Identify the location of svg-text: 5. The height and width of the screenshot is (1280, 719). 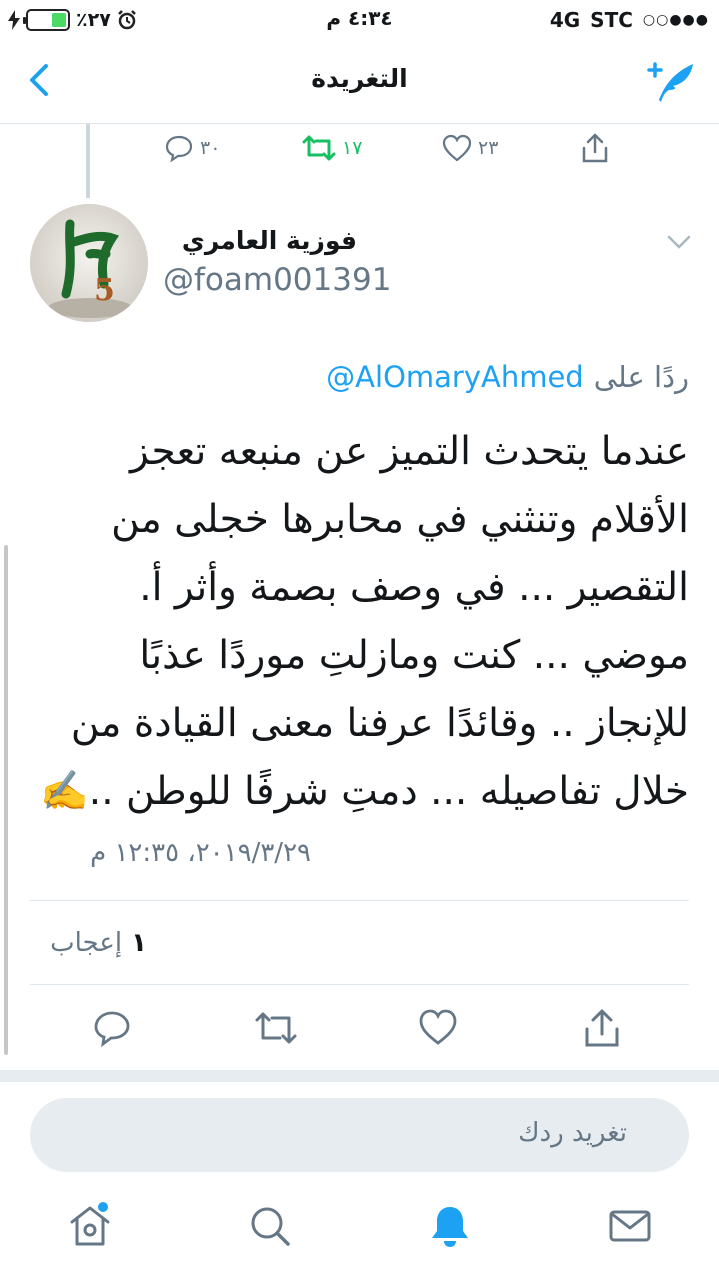
(104, 290).